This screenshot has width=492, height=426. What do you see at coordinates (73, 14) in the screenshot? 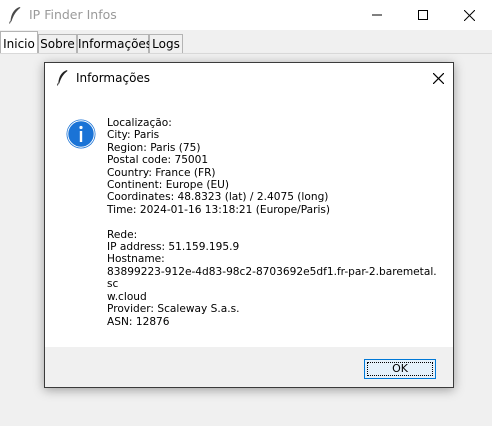
I see `window-title: IP Finder Infos` at bounding box center [73, 14].